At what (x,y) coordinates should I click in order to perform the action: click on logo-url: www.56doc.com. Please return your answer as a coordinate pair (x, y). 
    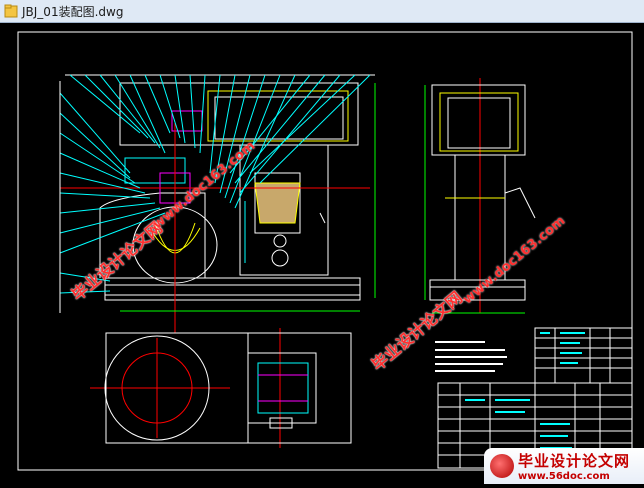
    Looking at the image, I should click on (564, 476).